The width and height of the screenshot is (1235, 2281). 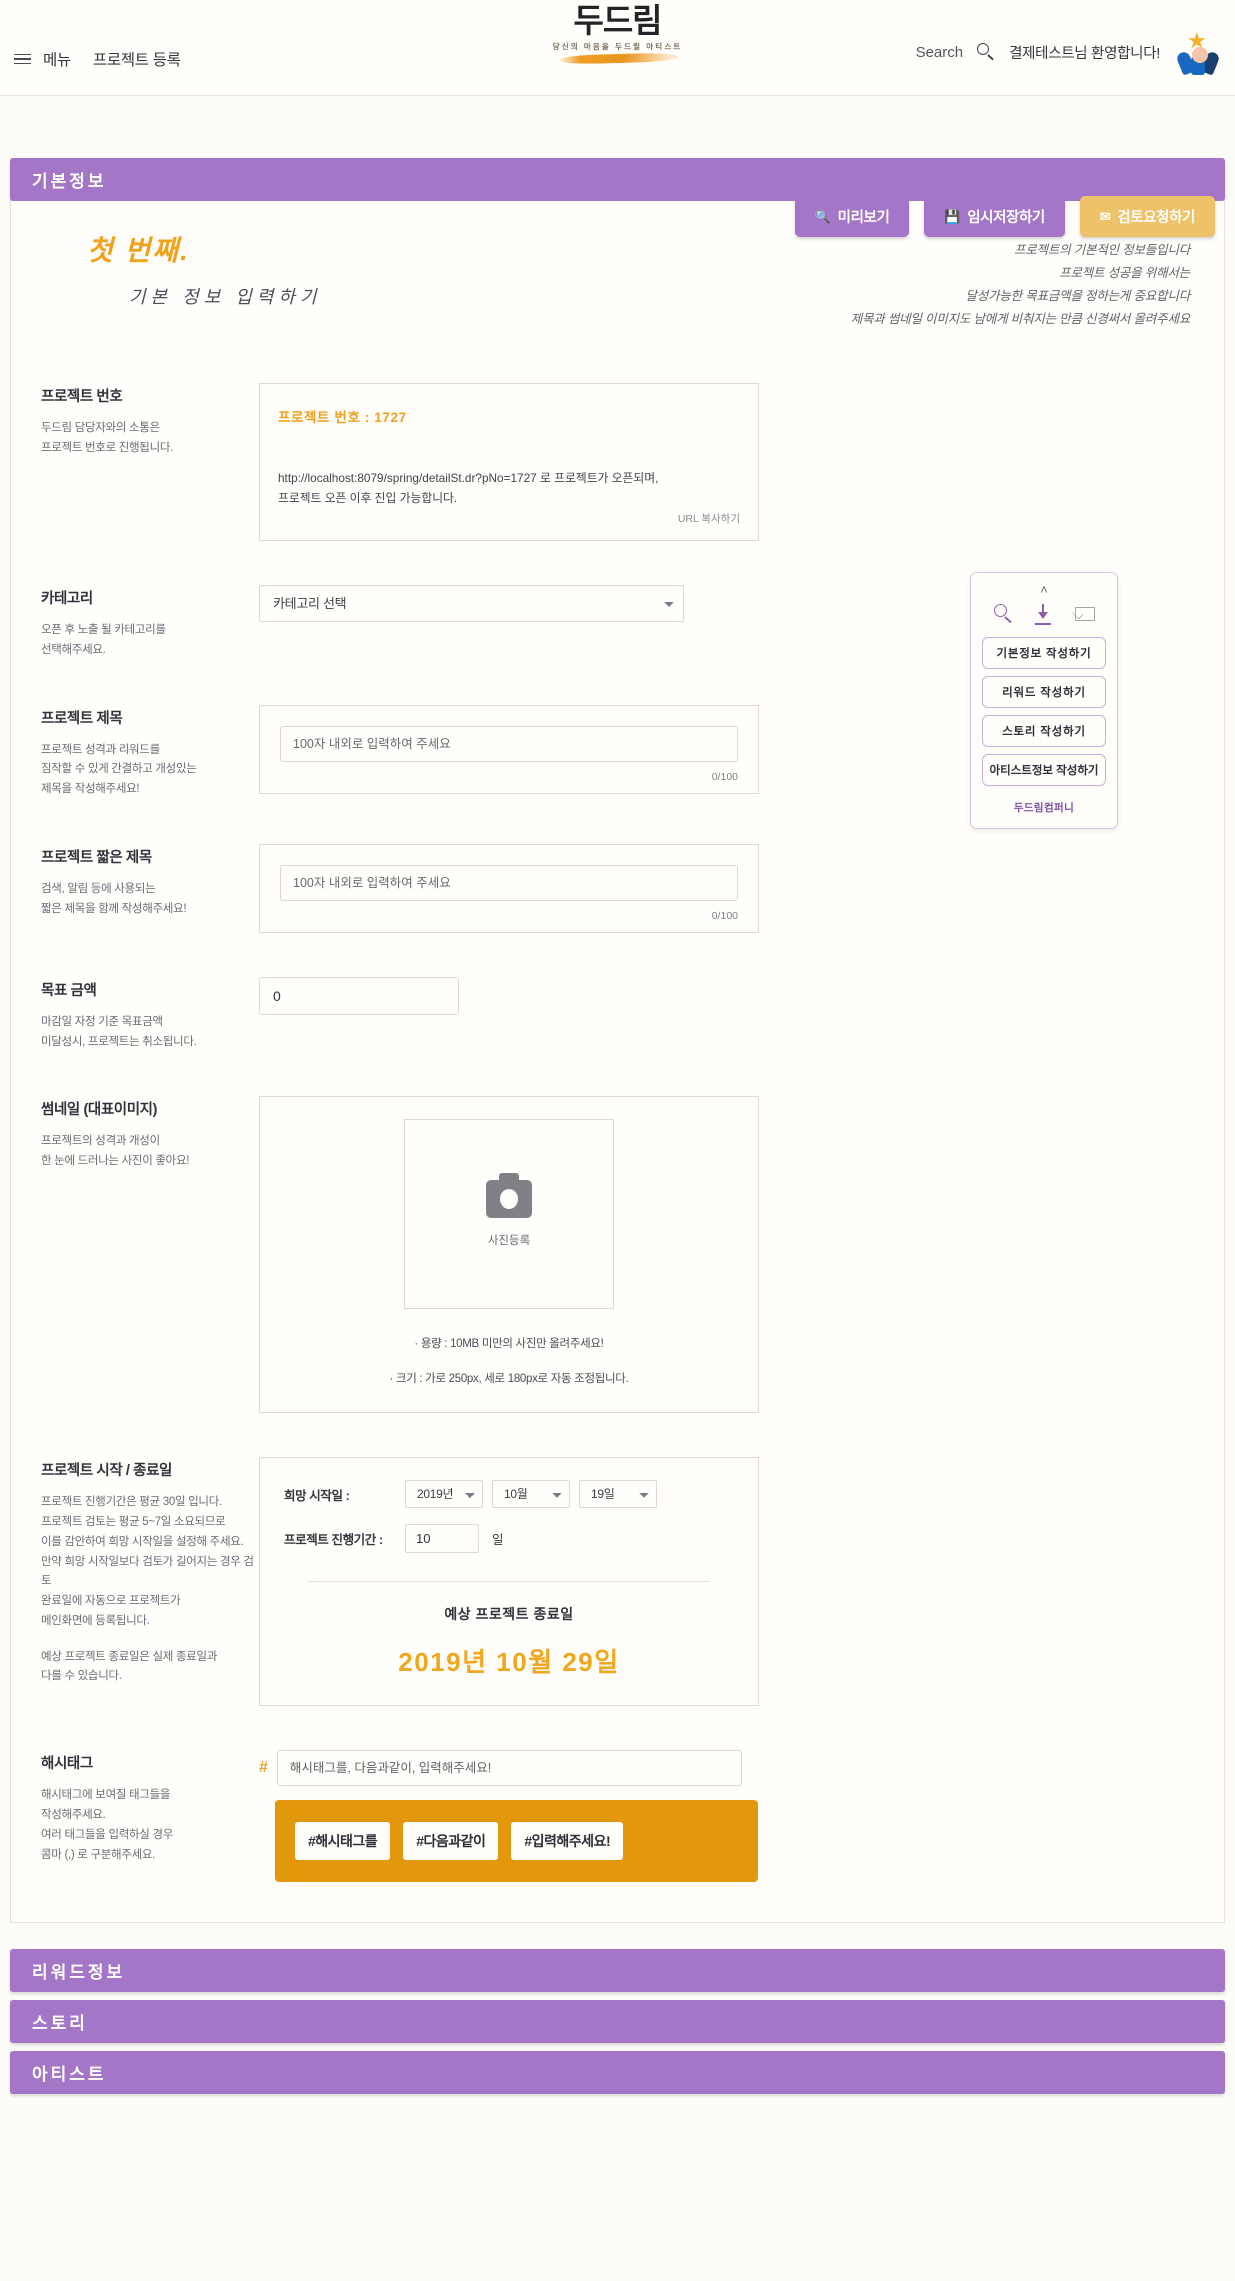 I want to click on start-date-line: 희망 시작일 : 2019년 10월 19일, so click(x=509, y=1494).